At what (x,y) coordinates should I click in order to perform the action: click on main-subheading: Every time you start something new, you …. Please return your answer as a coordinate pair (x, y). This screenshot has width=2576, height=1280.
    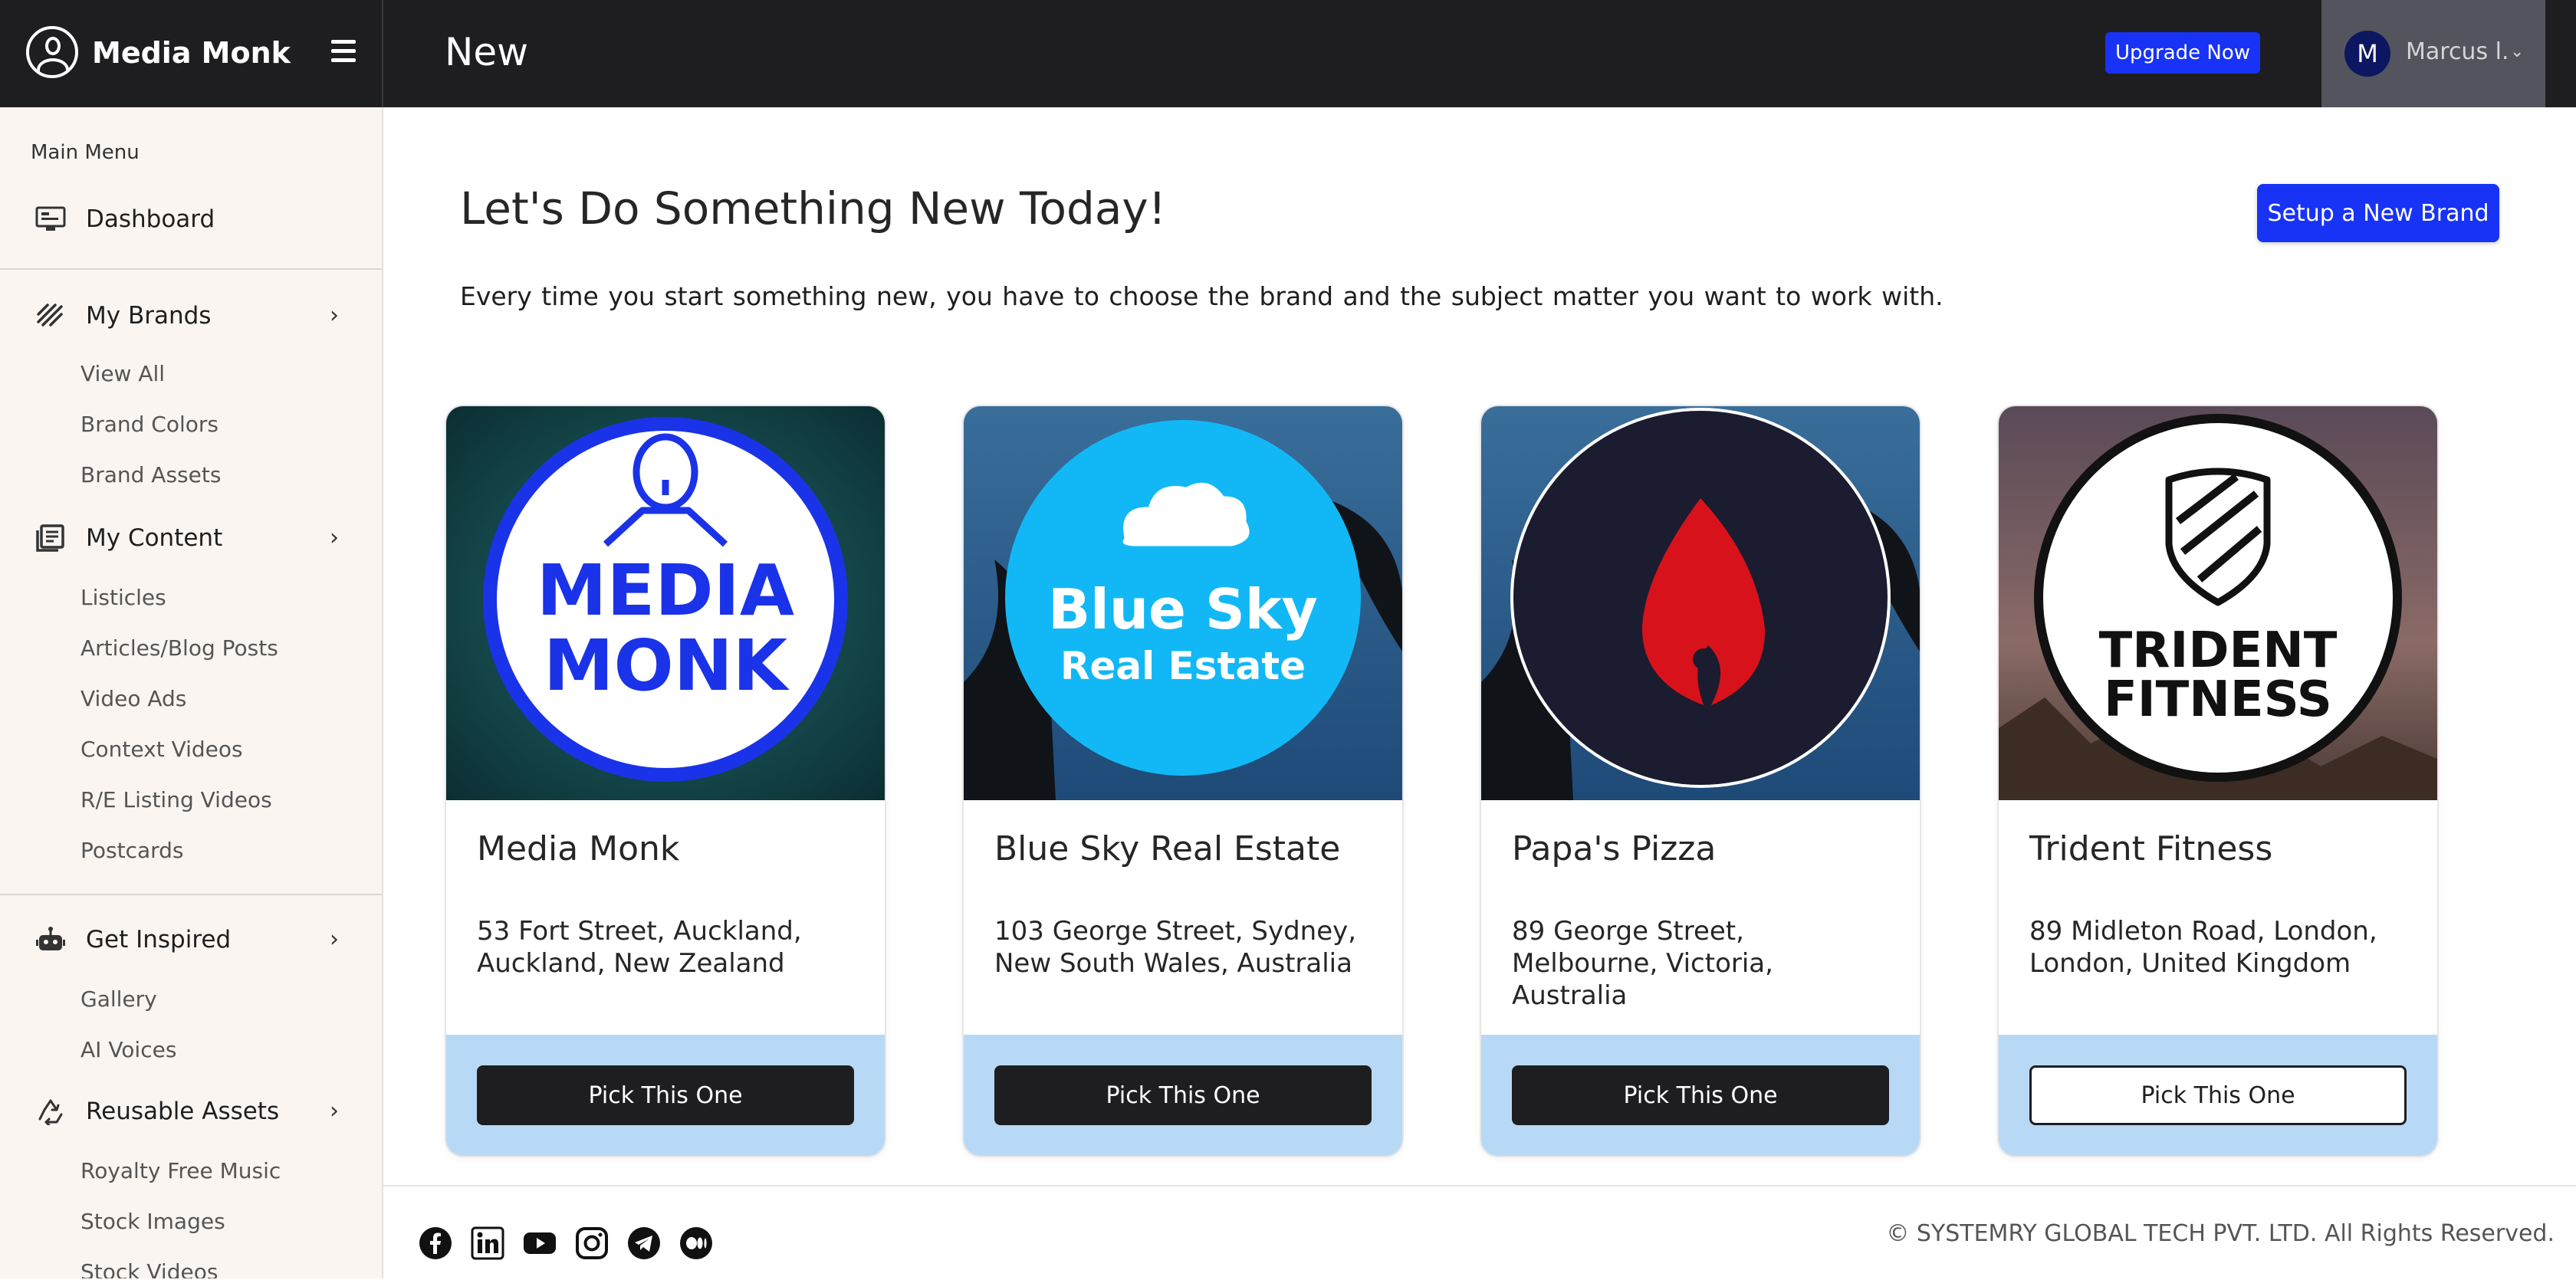
    Looking at the image, I should click on (1202, 296).